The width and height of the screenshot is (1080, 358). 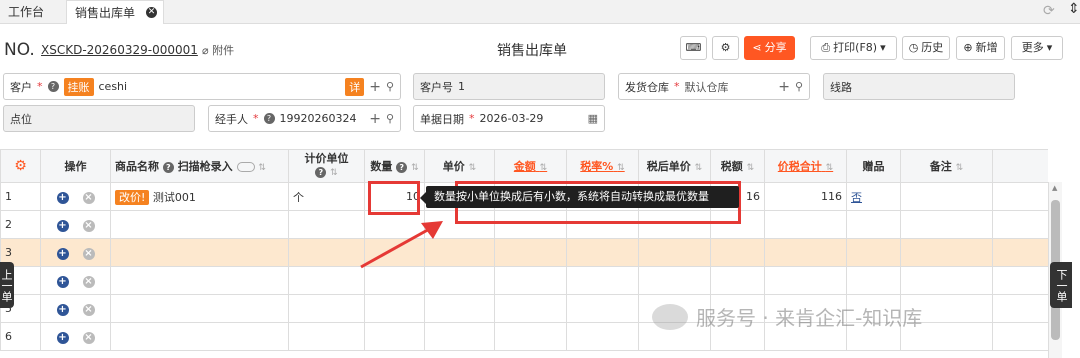 What do you see at coordinates (459, 336) in the screenshot?
I see `price-cell` at bounding box center [459, 336].